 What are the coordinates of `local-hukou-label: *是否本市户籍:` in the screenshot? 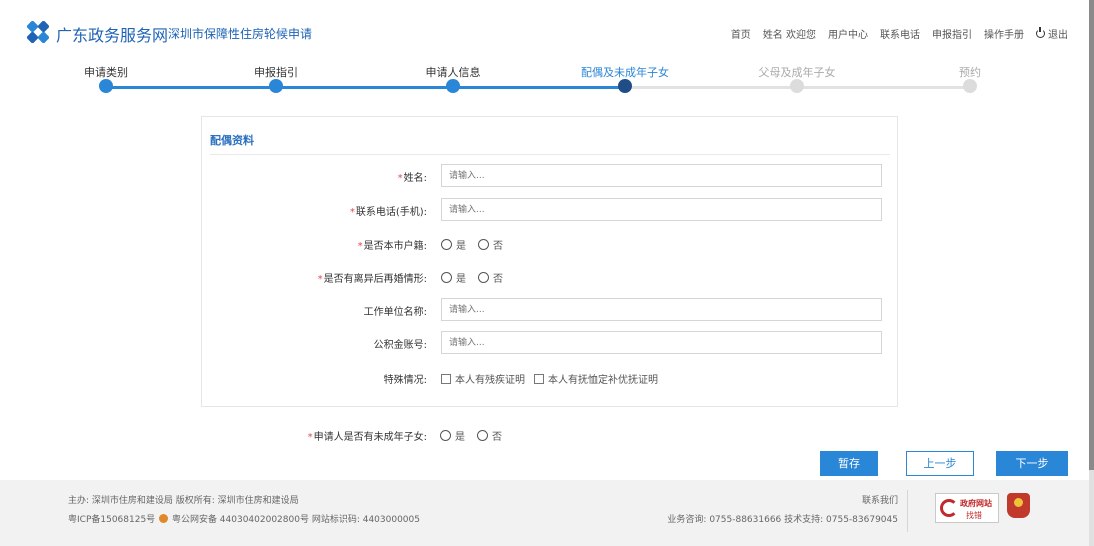 It's located at (392, 244).